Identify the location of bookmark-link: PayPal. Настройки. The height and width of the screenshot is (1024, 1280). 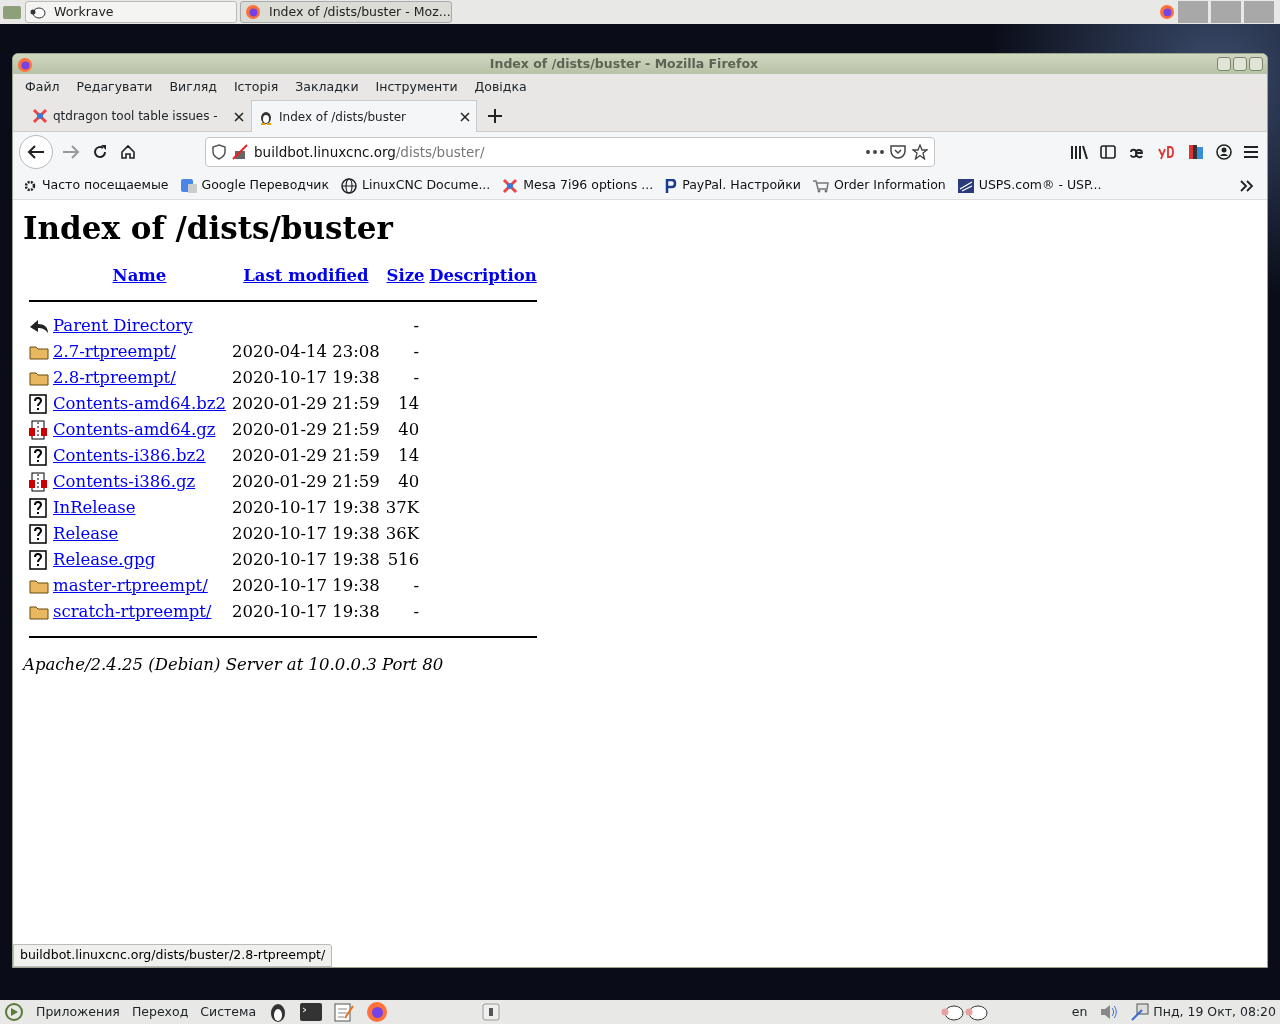
(733, 185).